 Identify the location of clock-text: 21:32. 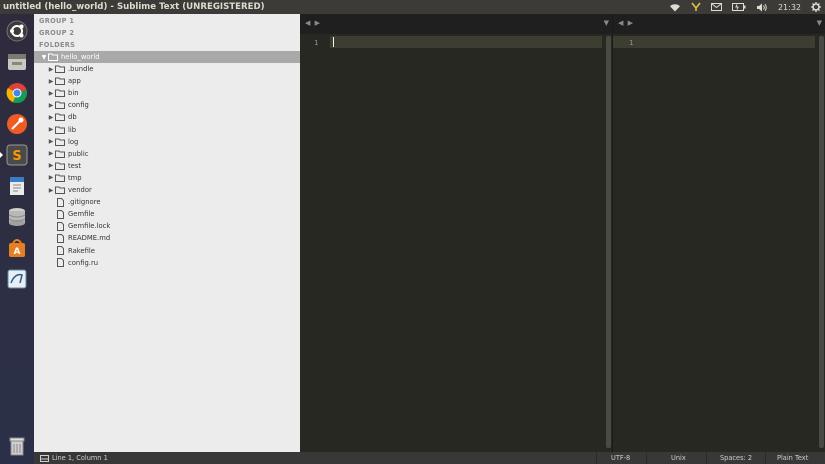
(789, 7).